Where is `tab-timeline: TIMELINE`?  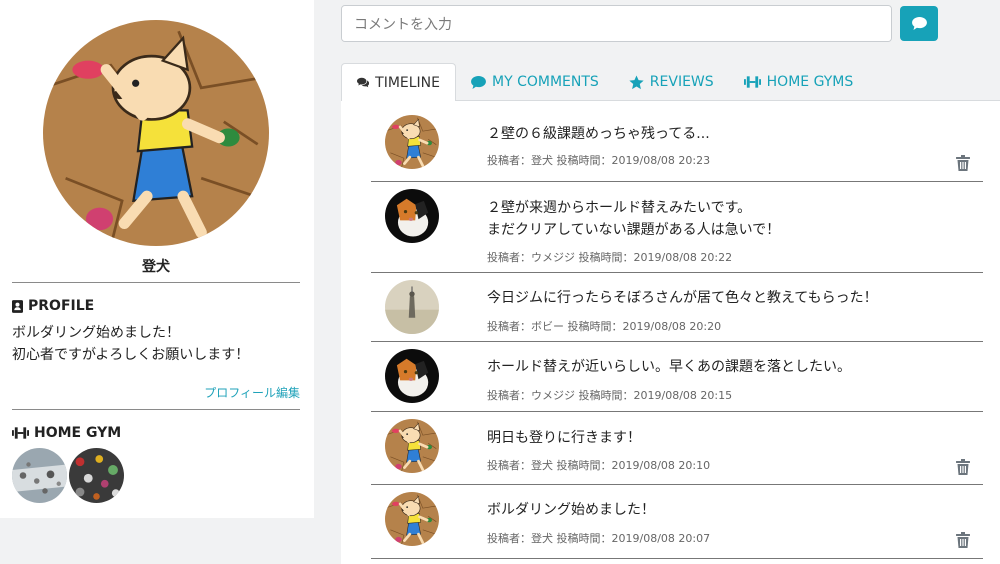
tab-timeline: TIMELINE is located at coordinates (398, 82).